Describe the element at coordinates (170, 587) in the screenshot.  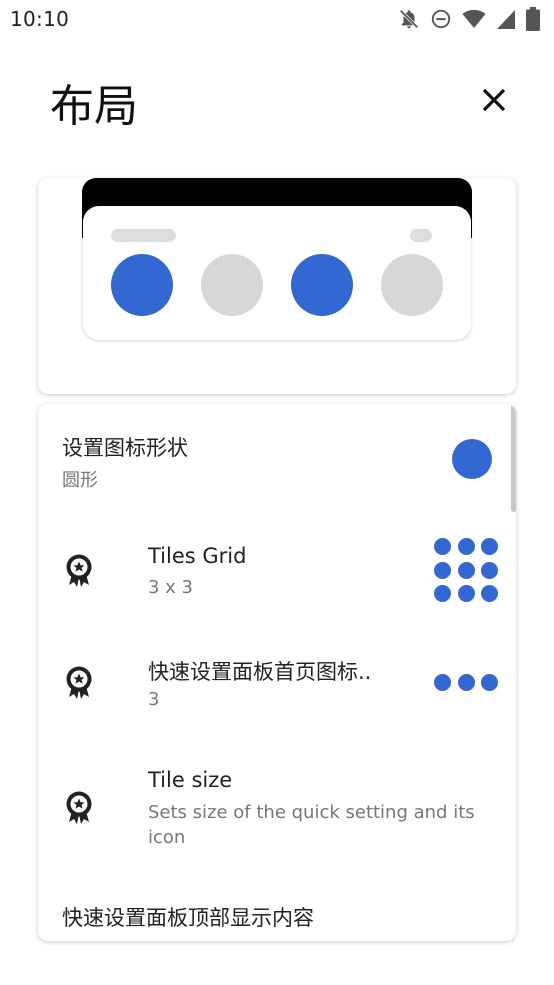
I see `tiles-grid-value: 3 x 3` at that location.